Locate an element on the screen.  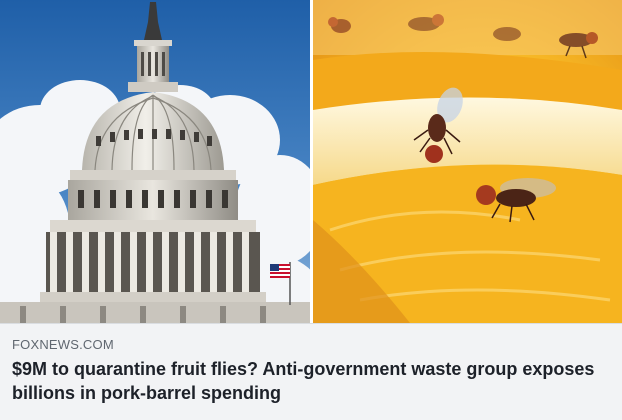
fruit-fly is located at coordinates (507, 34).